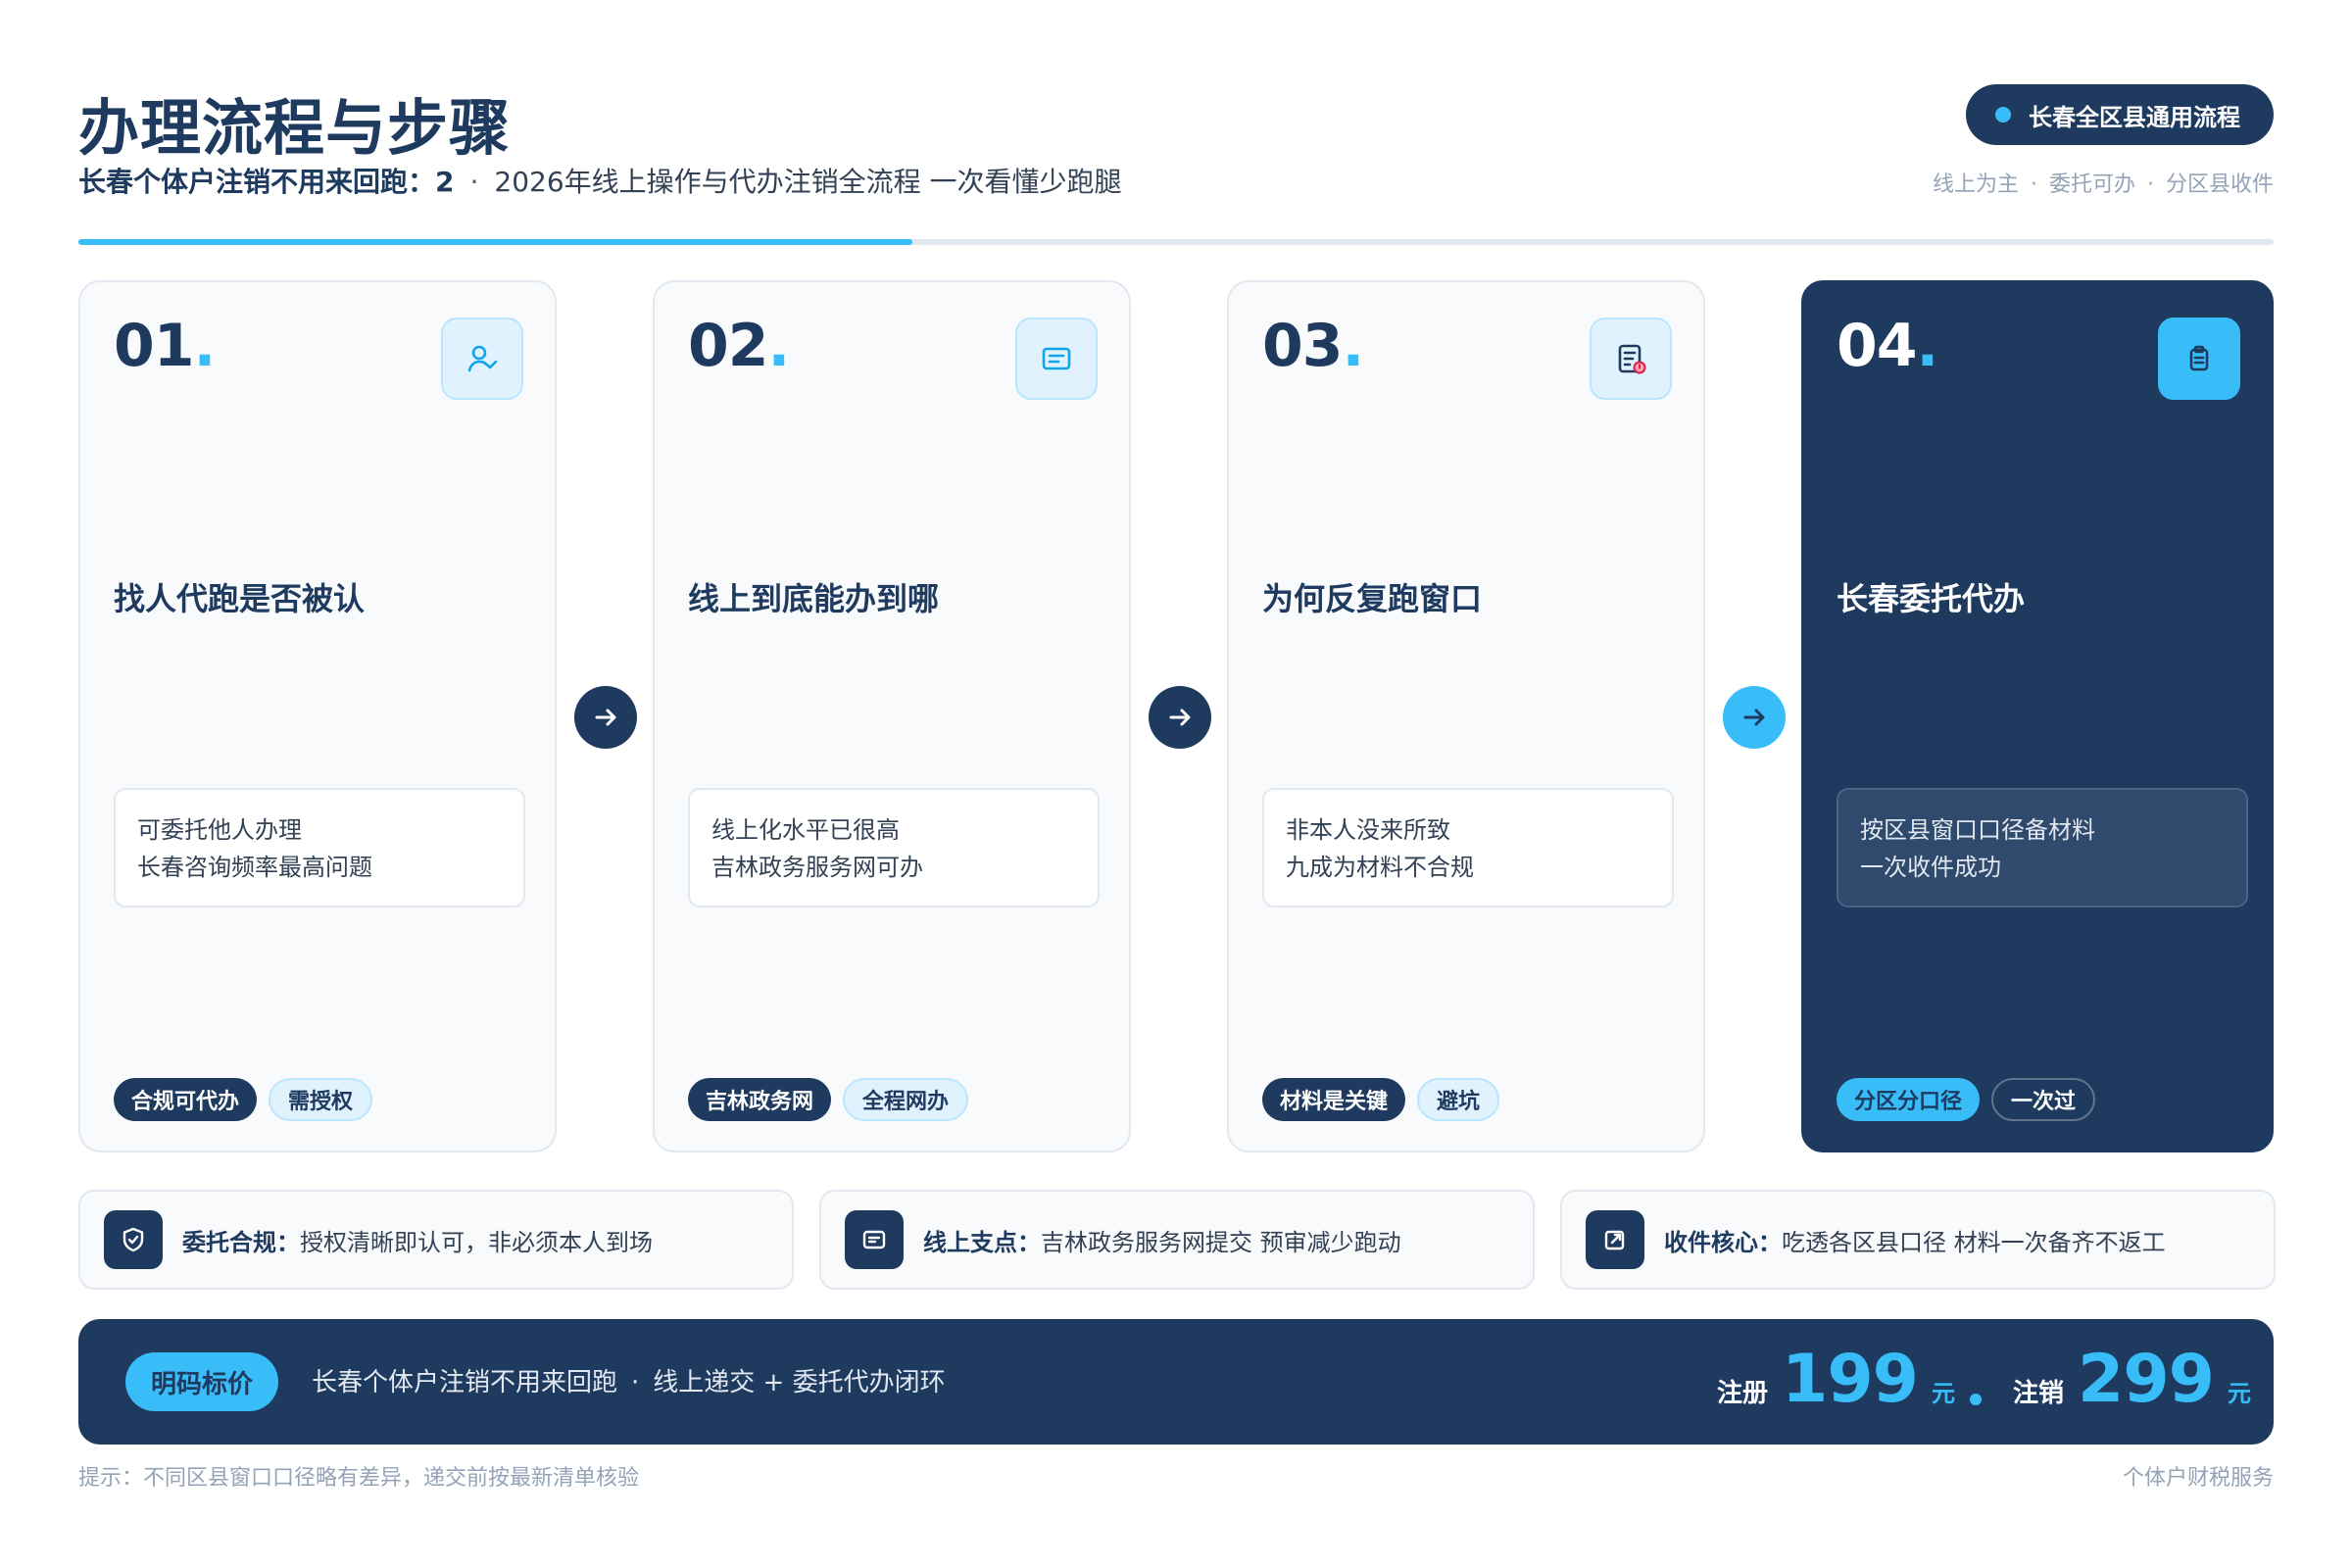 The image size is (2352, 1568). I want to click on step-number-text: 03, so click(1302, 346).